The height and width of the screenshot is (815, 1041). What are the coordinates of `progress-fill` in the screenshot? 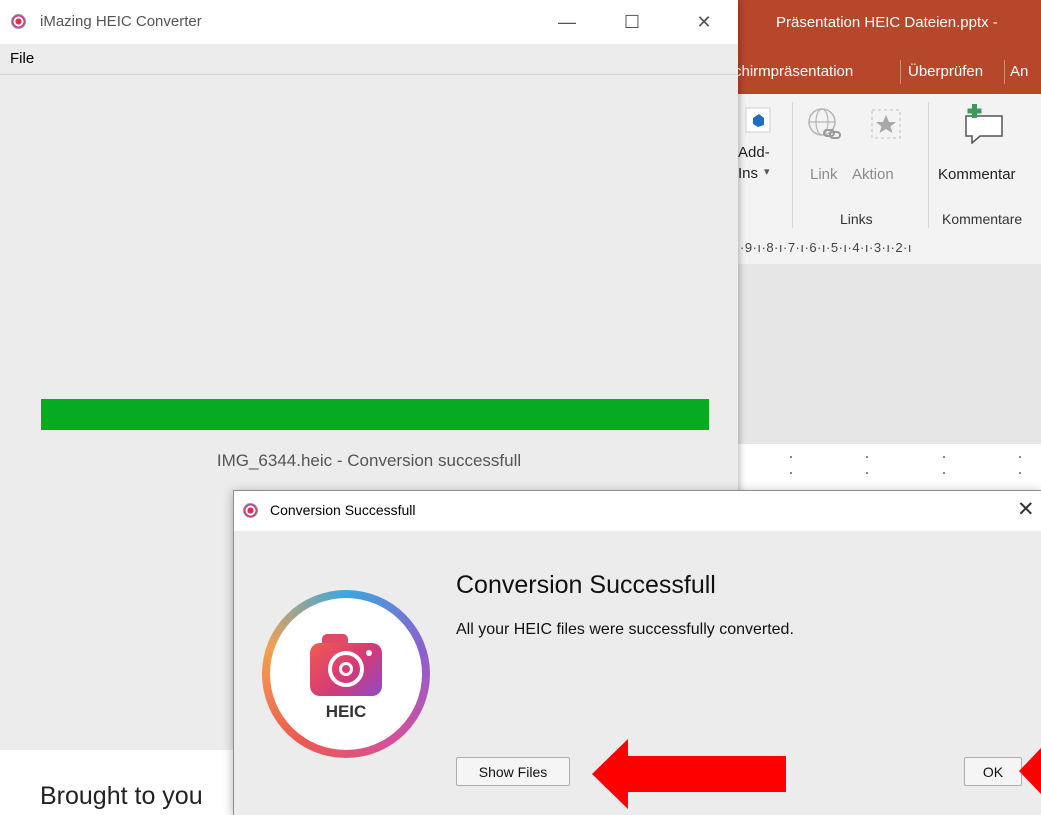 It's located at (375, 414).